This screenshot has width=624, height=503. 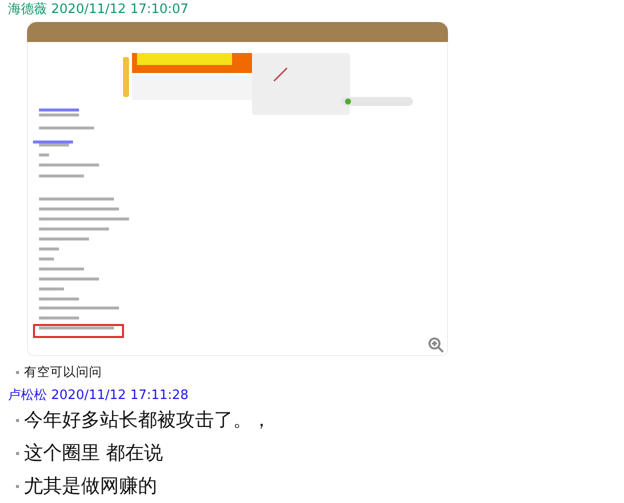 I want to click on sender-name: 海德薇, so click(x=27, y=9).